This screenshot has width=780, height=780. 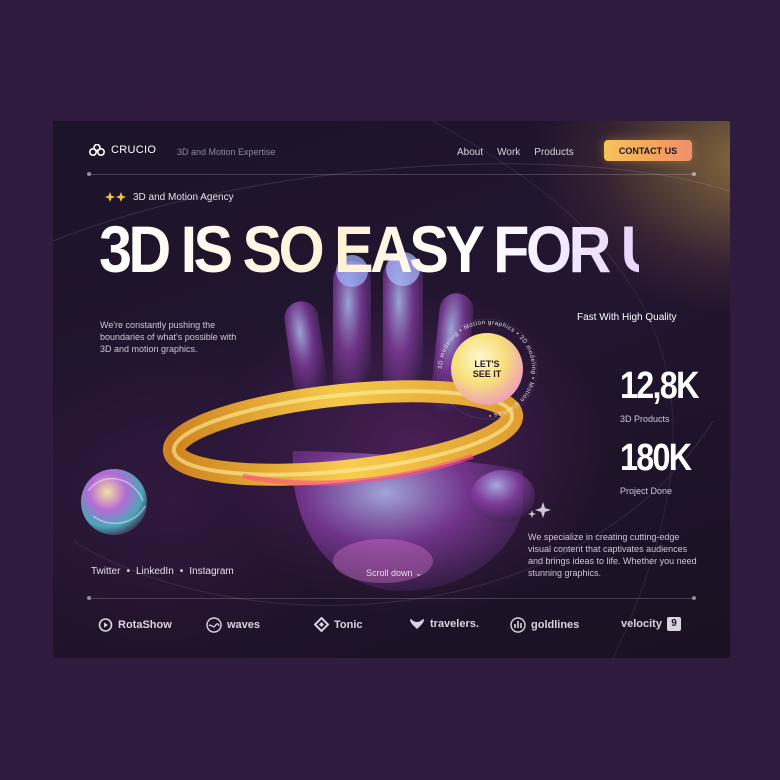 I want to click on header-tagline: 3D and Motion Expertise, so click(x=226, y=152).